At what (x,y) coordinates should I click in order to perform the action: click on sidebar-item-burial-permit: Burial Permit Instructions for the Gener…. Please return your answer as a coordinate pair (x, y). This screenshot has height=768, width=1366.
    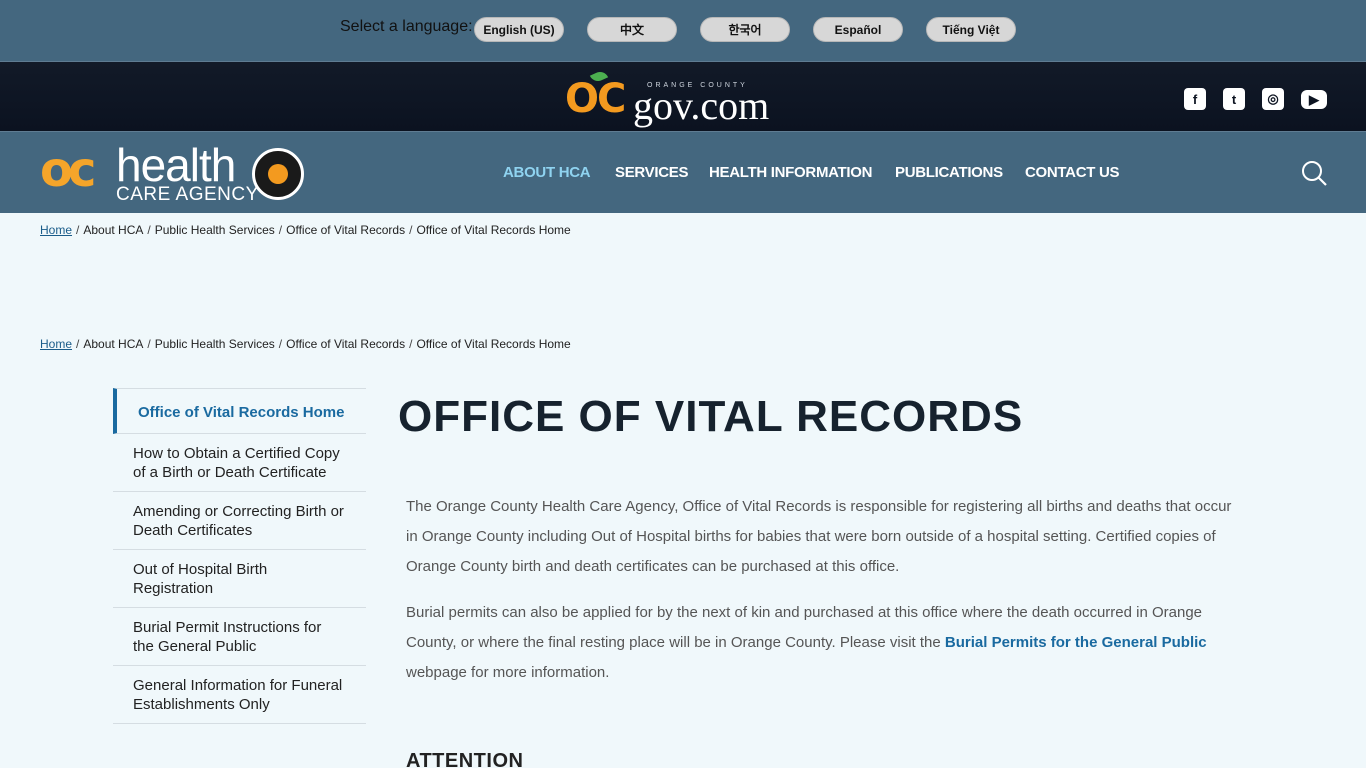
    Looking at the image, I should click on (239, 637).